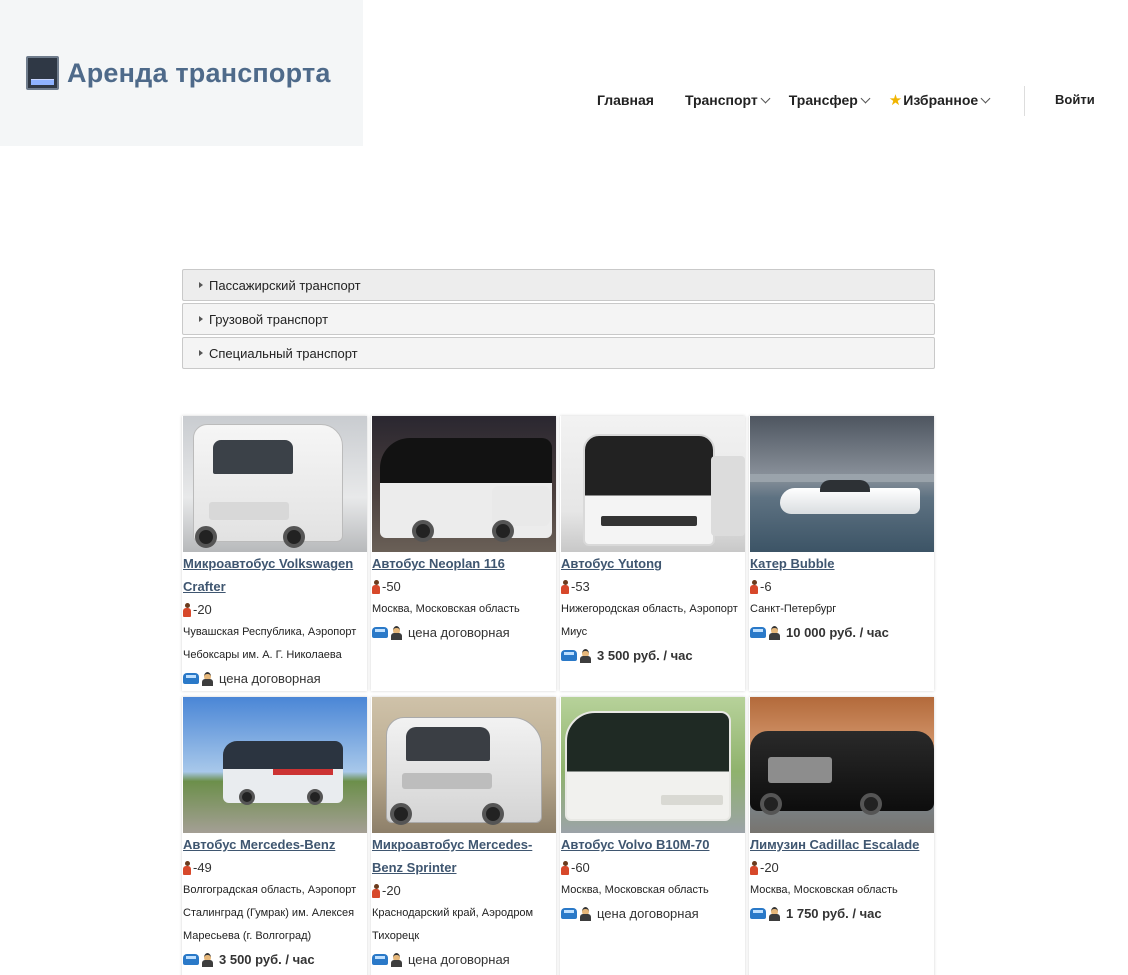  What do you see at coordinates (653, 563) in the screenshot?
I see `listing-title: Автобус Yutong` at bounding box center [653, 563].